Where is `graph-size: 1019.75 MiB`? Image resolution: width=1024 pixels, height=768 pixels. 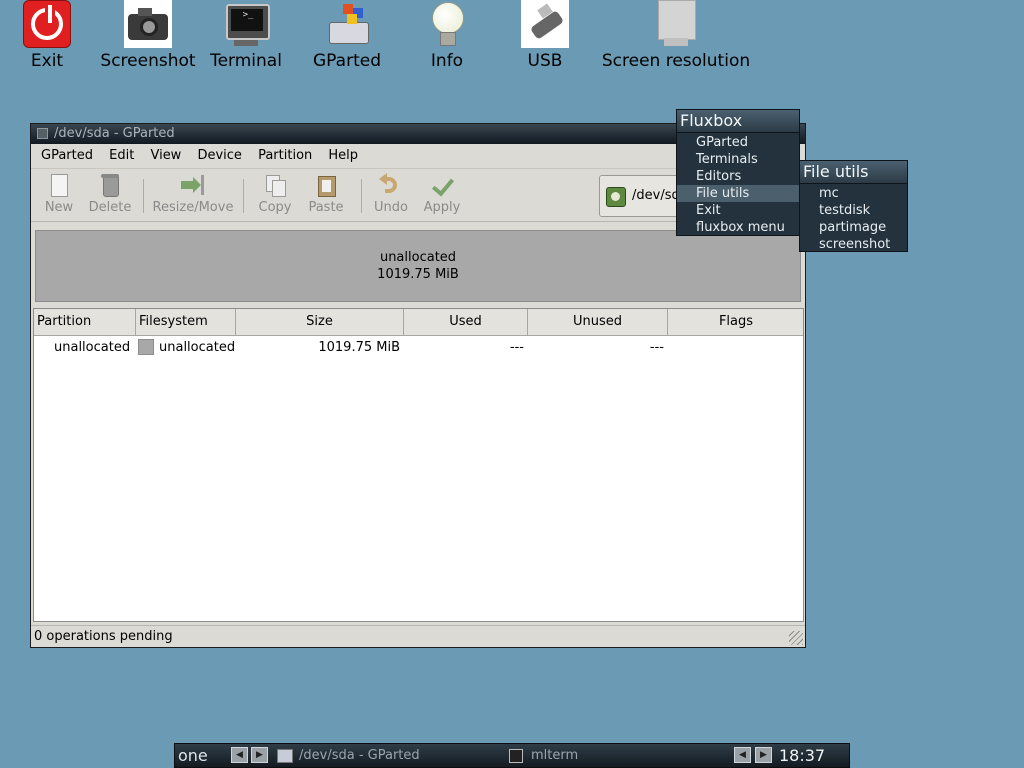
graph-size: 1019.75 MiB is located at coordinates (418, 274).